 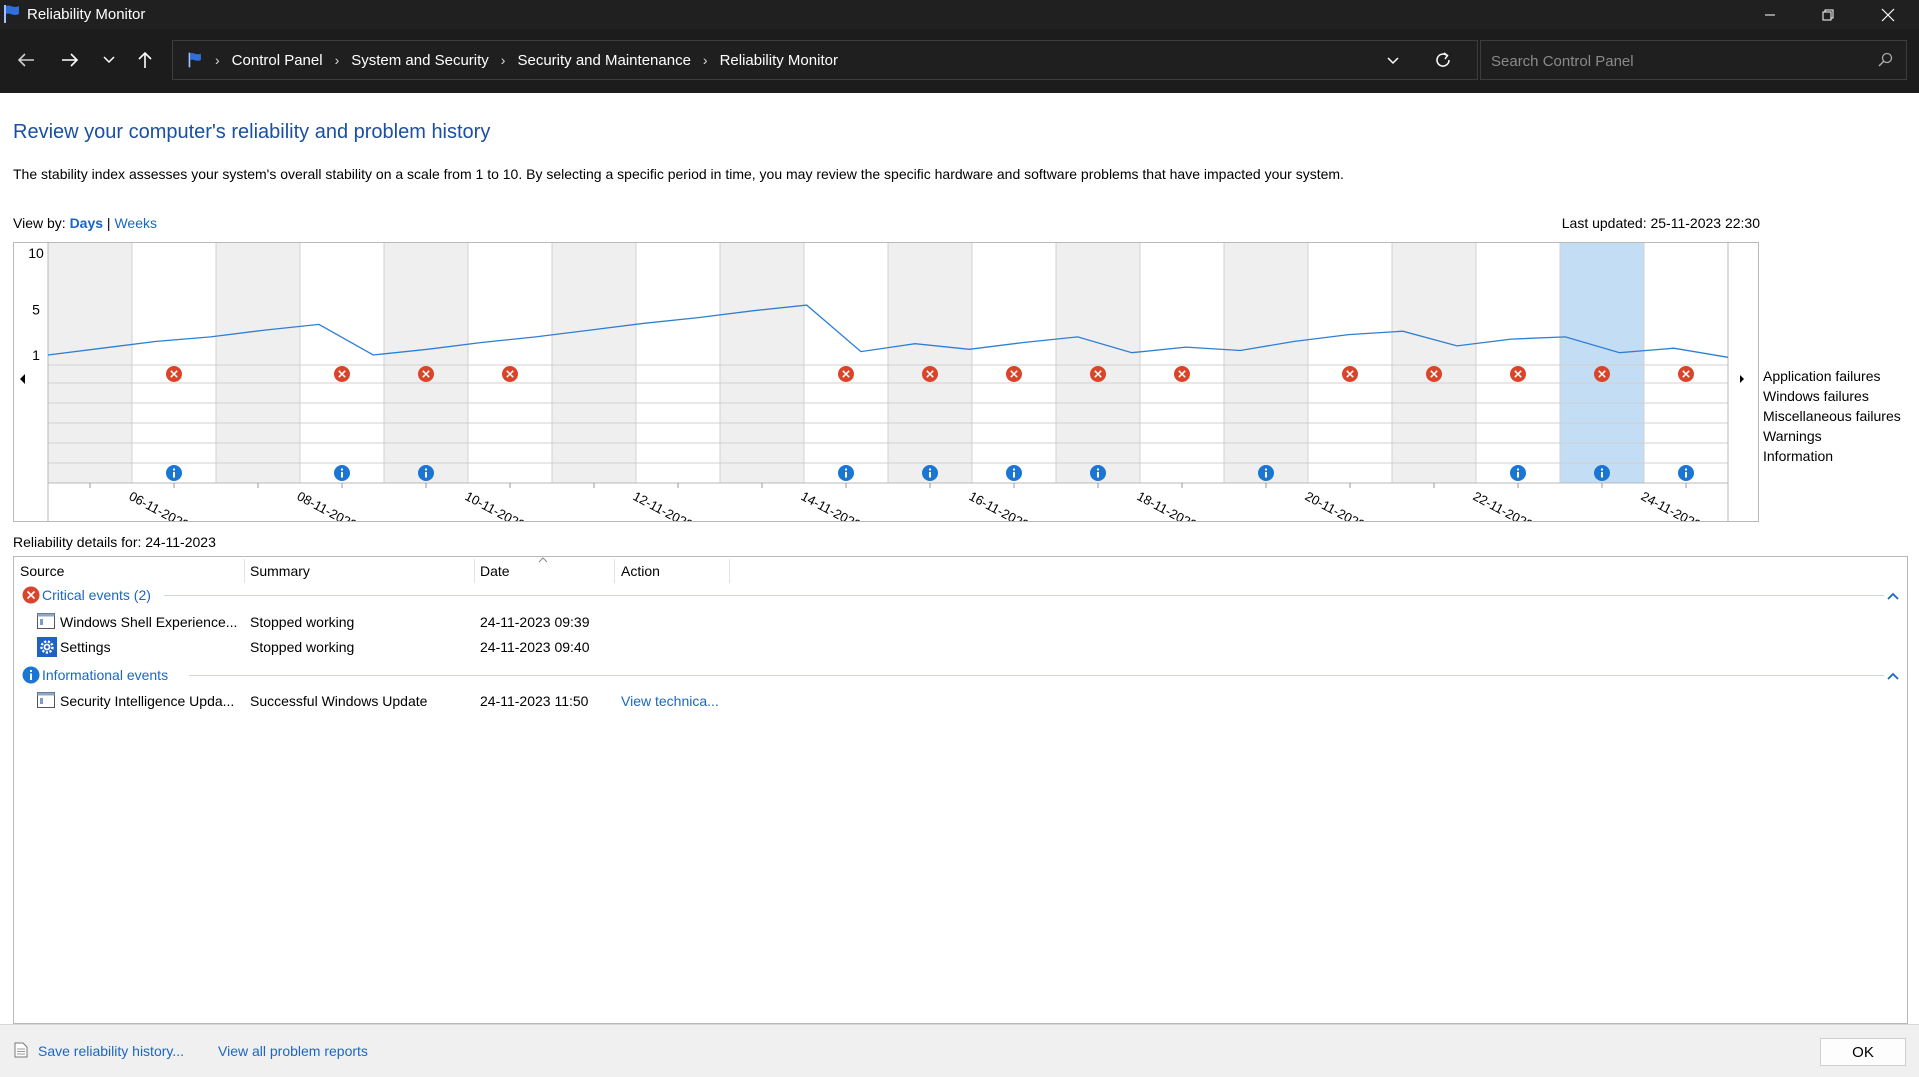 What do you see at coordinates (1393, 62) in the screenshot?
I see `address-history-button` at bounding box center [1393, 62].